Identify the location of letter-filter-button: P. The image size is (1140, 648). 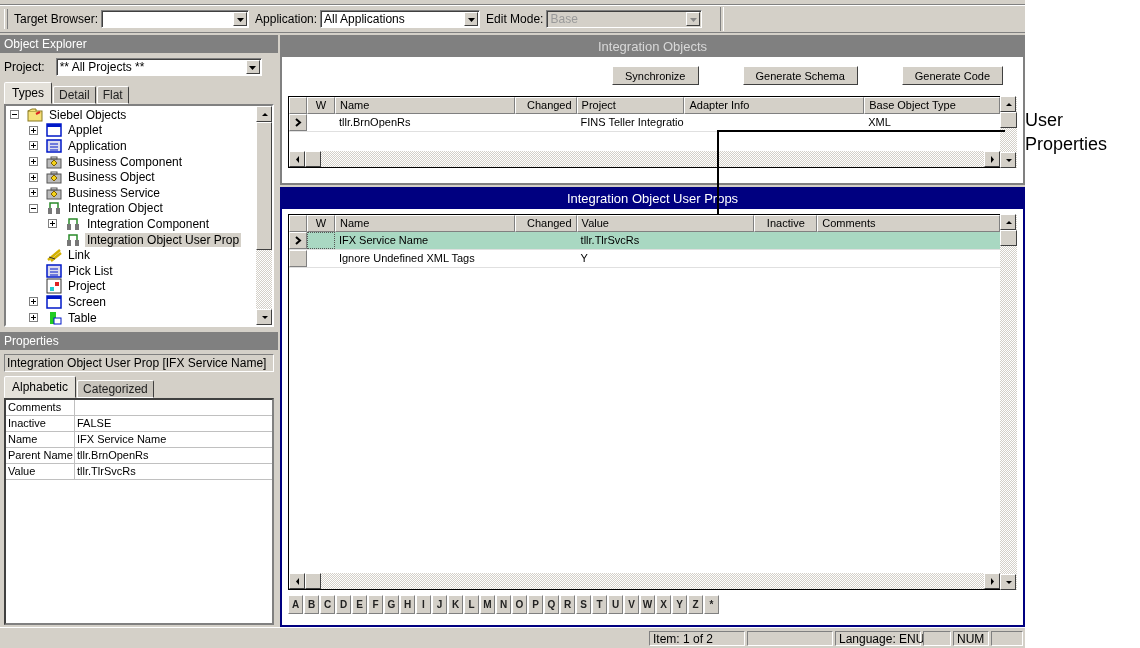
(535, 604).